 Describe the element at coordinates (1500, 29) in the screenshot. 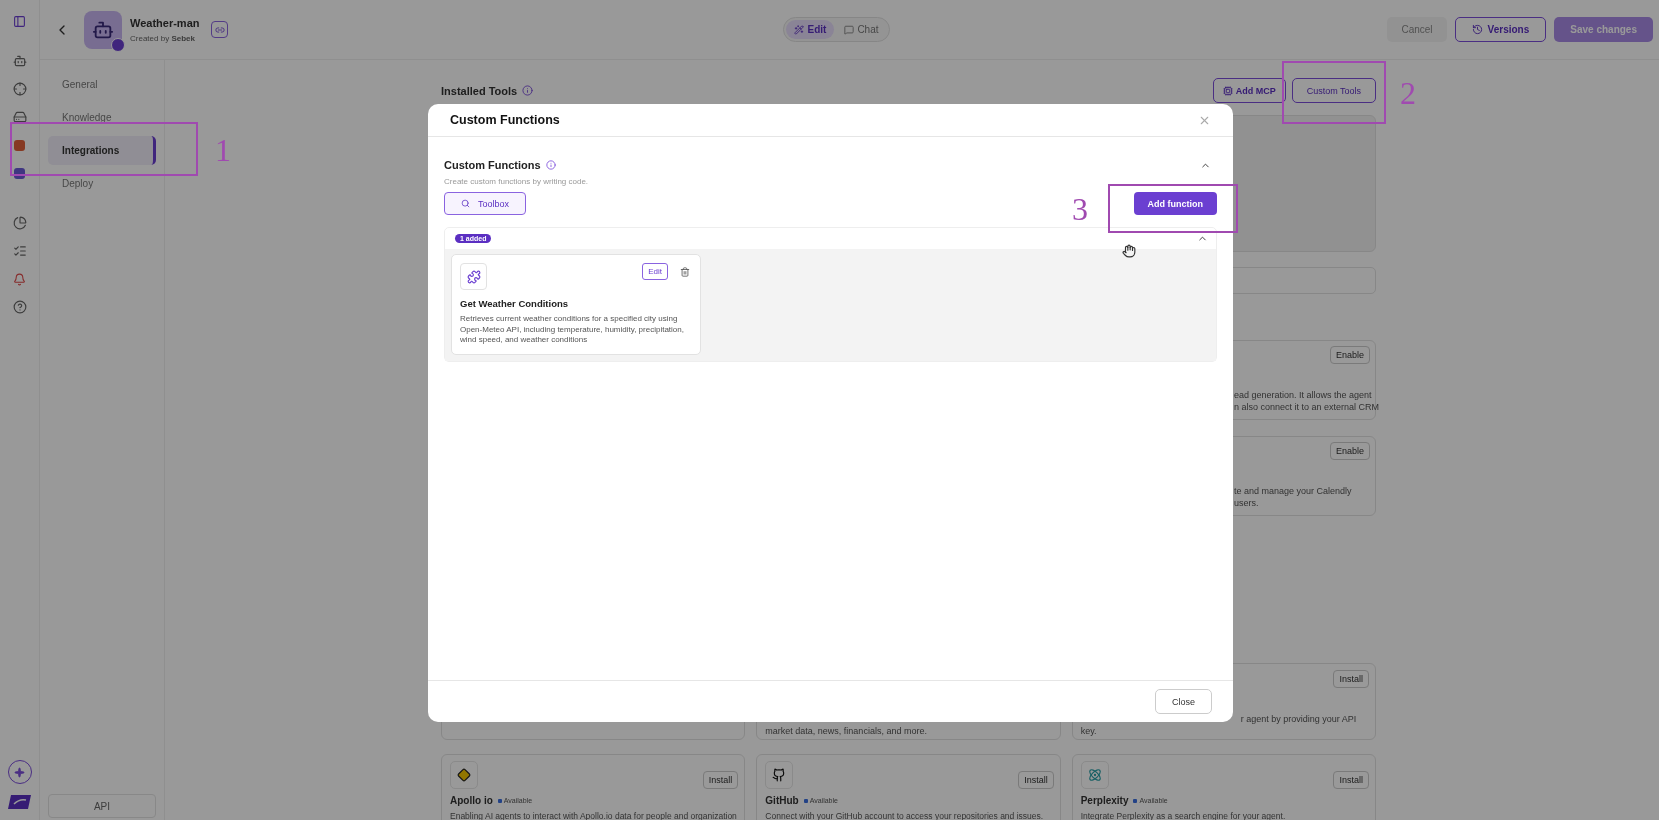

I see `versions-button: Versions` at that location.